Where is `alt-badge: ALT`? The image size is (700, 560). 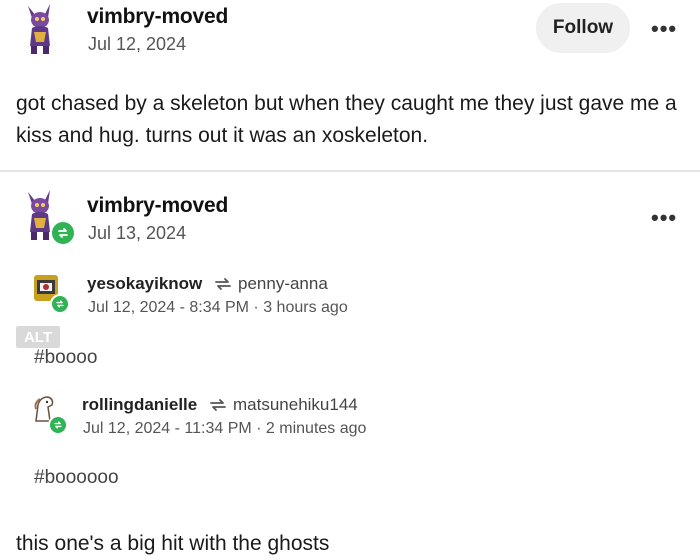 alt-badge: ALT is located at coordinates (38, 337).